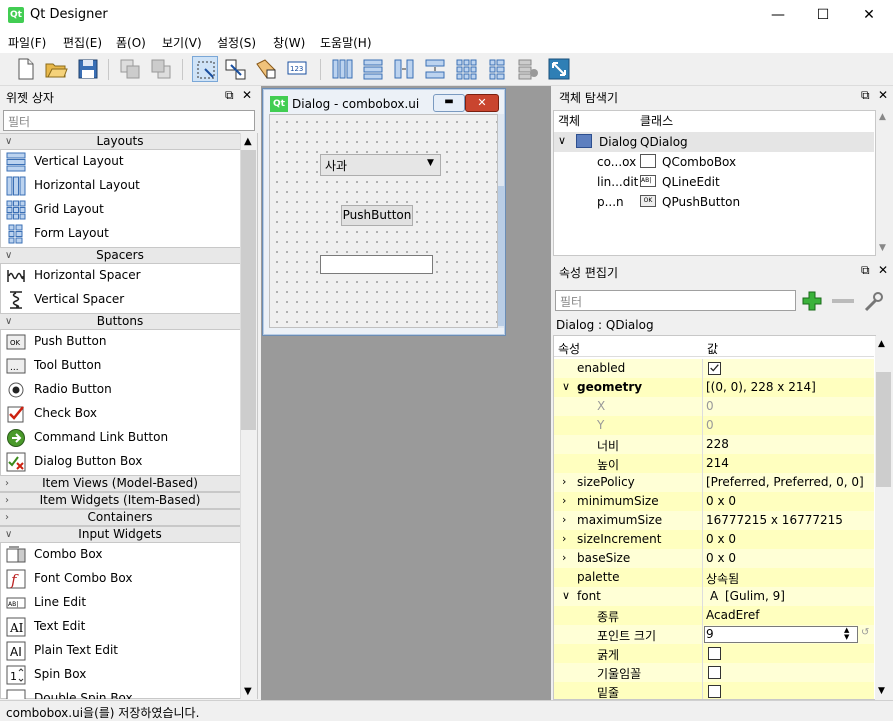 The width and height of the screenshot is (893, 721). What do you see at coordinates (120, 366) in the screenshot?
I see `widget-tool-button: ... Tool Button` at bounding box center [120, 366].